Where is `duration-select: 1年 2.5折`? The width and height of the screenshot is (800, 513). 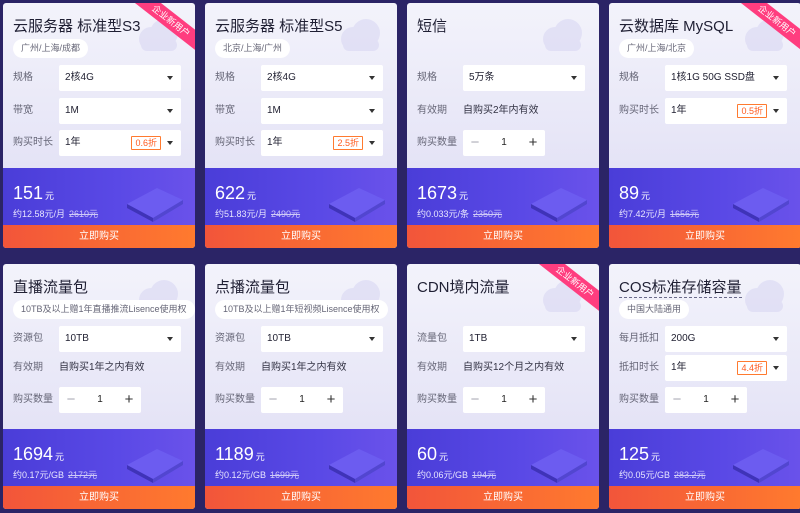 duration-select: 1年 2.5折 is located at coordinates (322, 143).